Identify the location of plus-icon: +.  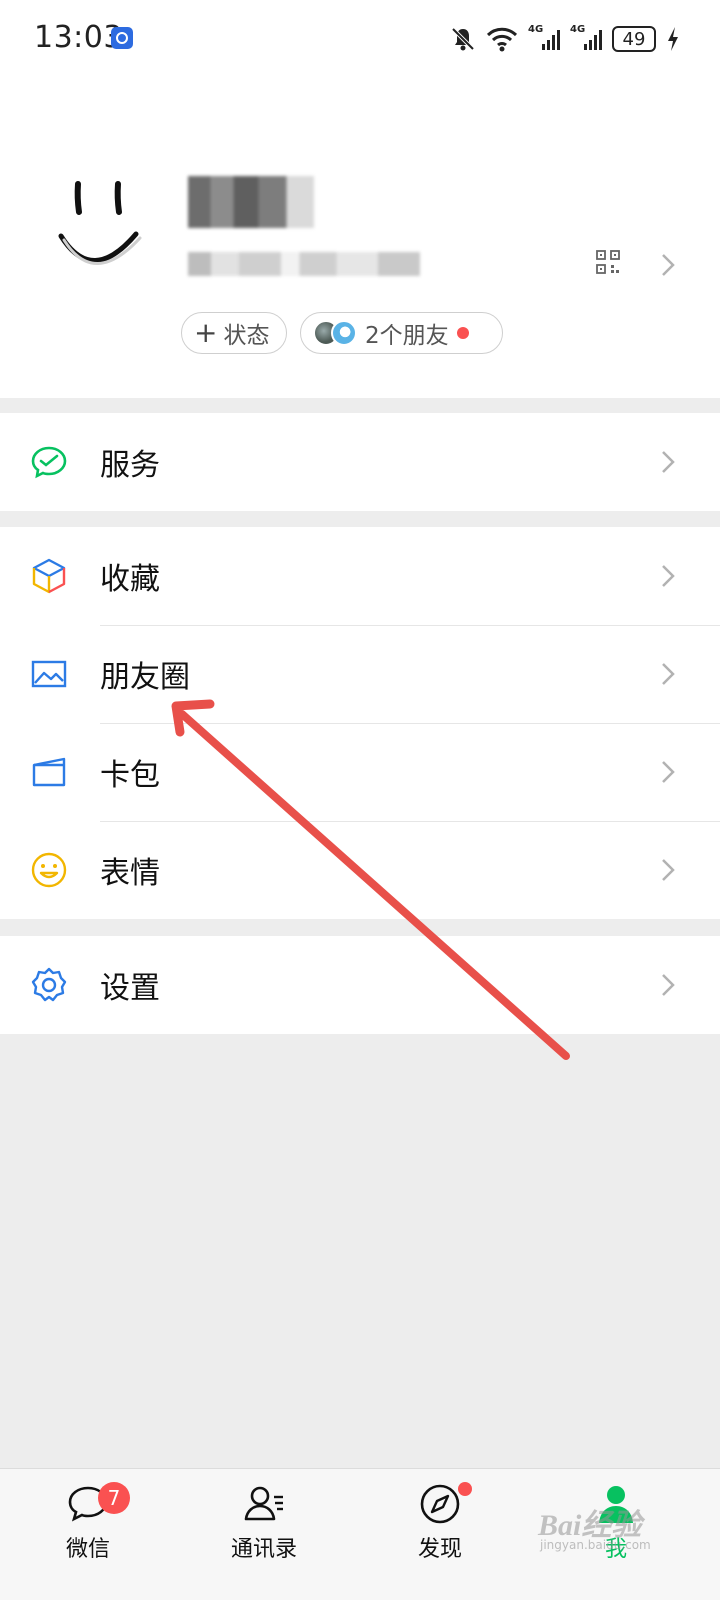
(206, 332).